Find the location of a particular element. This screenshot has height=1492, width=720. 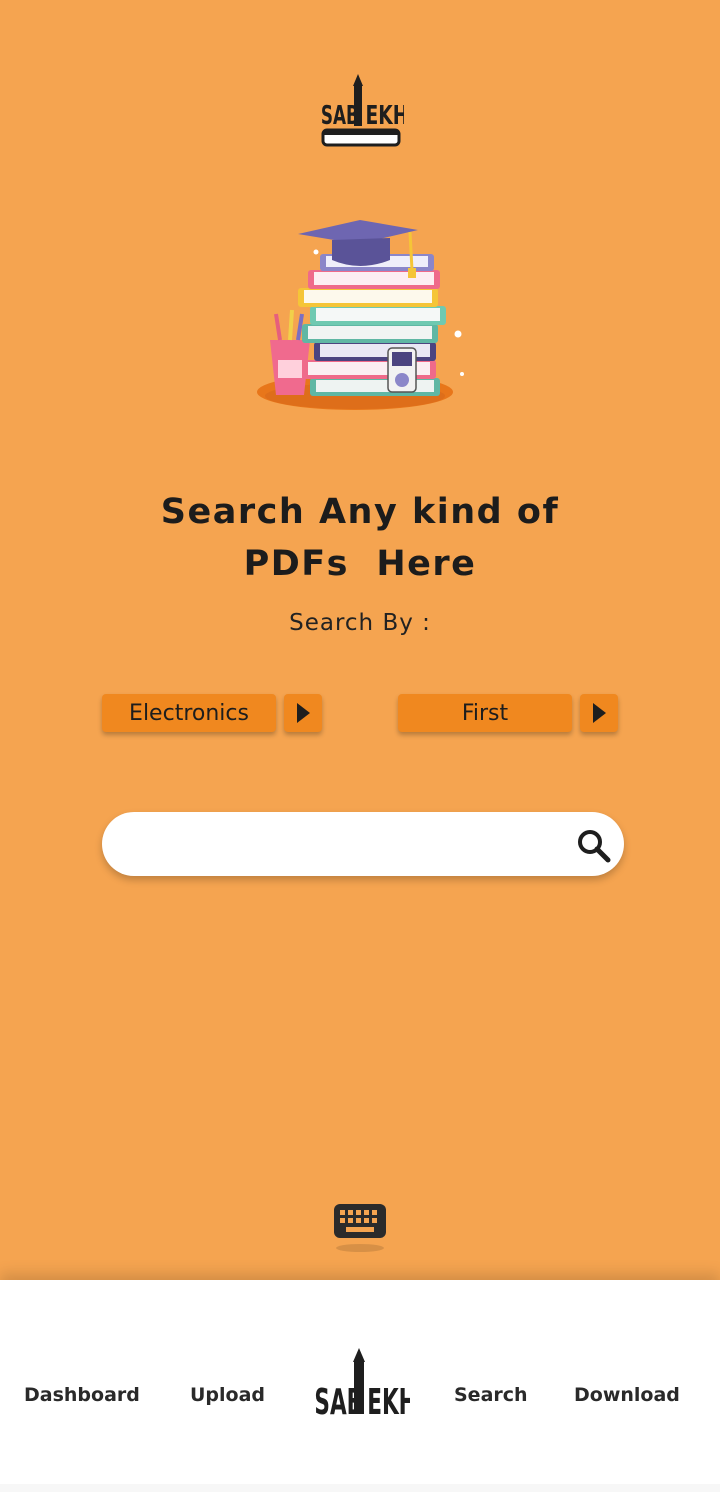

category-dropdown-value: Electronics is located at coordinates (189, 713).